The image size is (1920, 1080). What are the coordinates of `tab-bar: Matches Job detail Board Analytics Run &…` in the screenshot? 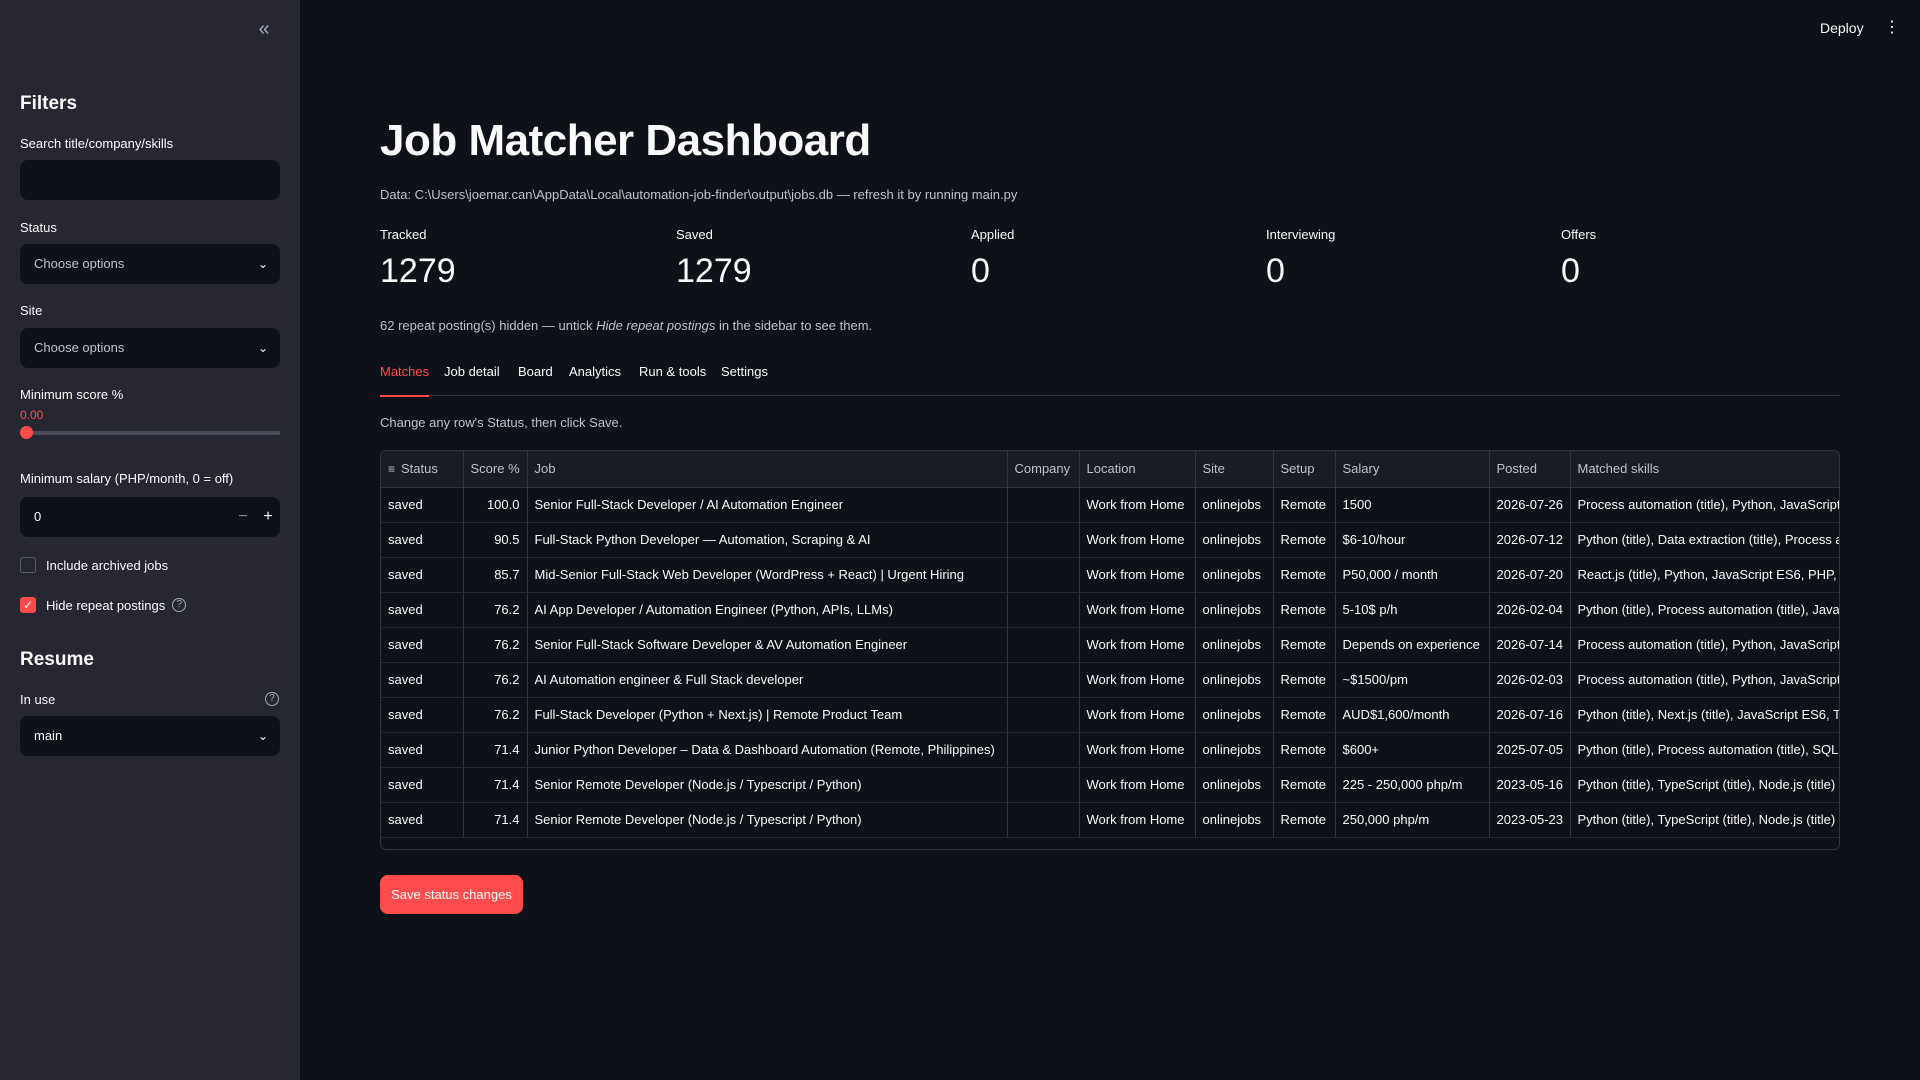 It's located at (1110, 380).